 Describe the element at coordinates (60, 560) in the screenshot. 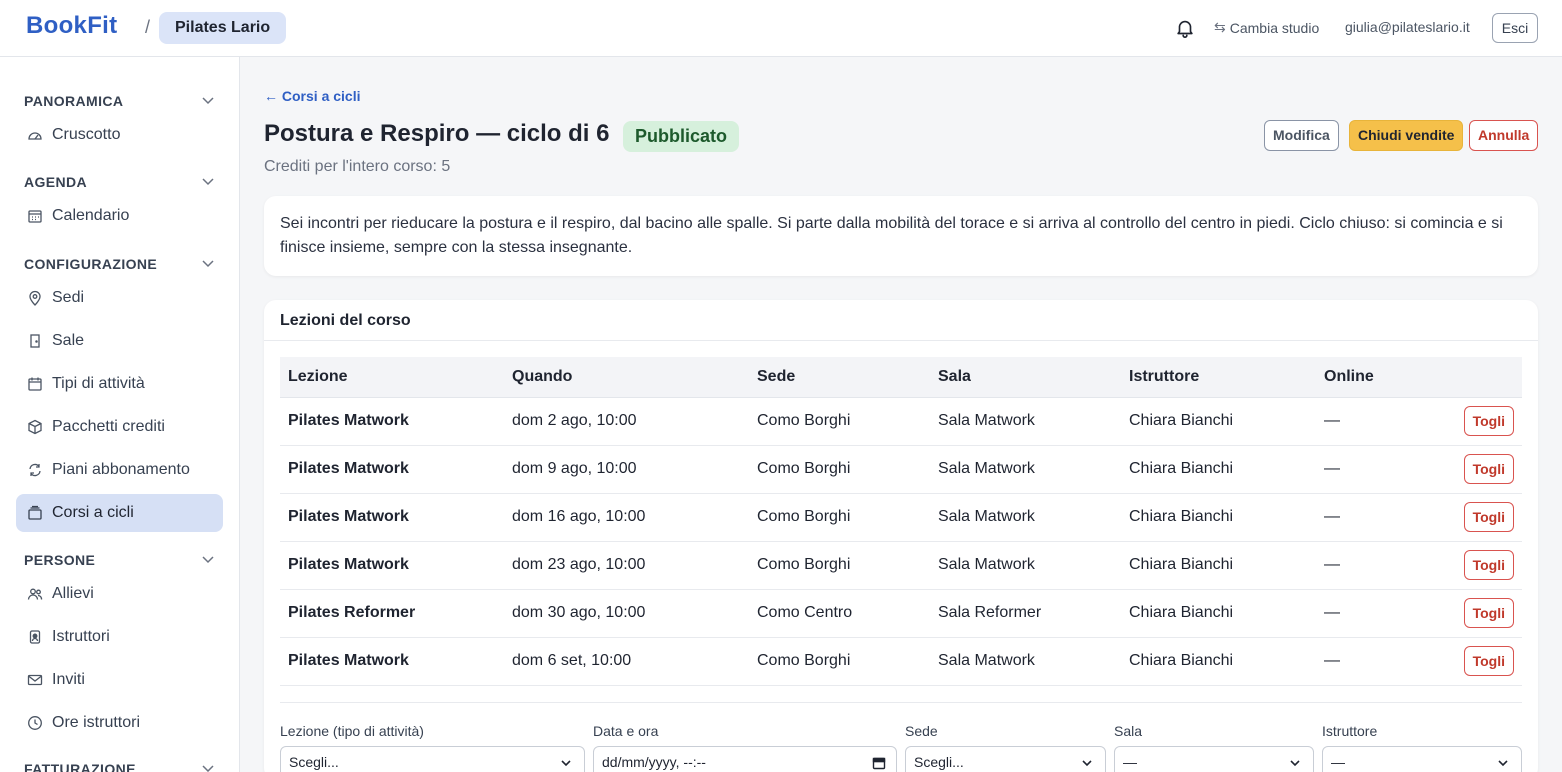

I see `section-label: PERSONE` at that location.